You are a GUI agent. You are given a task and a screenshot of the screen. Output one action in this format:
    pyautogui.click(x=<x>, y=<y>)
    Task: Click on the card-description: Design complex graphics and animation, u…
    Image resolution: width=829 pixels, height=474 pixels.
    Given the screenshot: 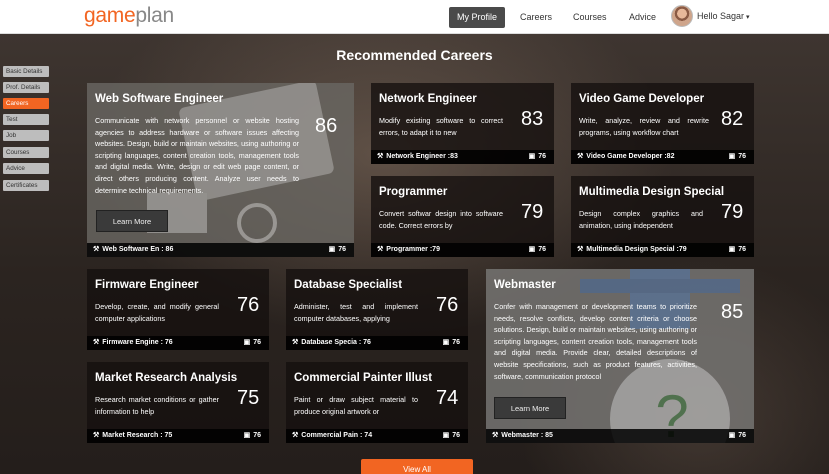 What is the action you would take?
    pyautogui.click(x=641, y=219)
    